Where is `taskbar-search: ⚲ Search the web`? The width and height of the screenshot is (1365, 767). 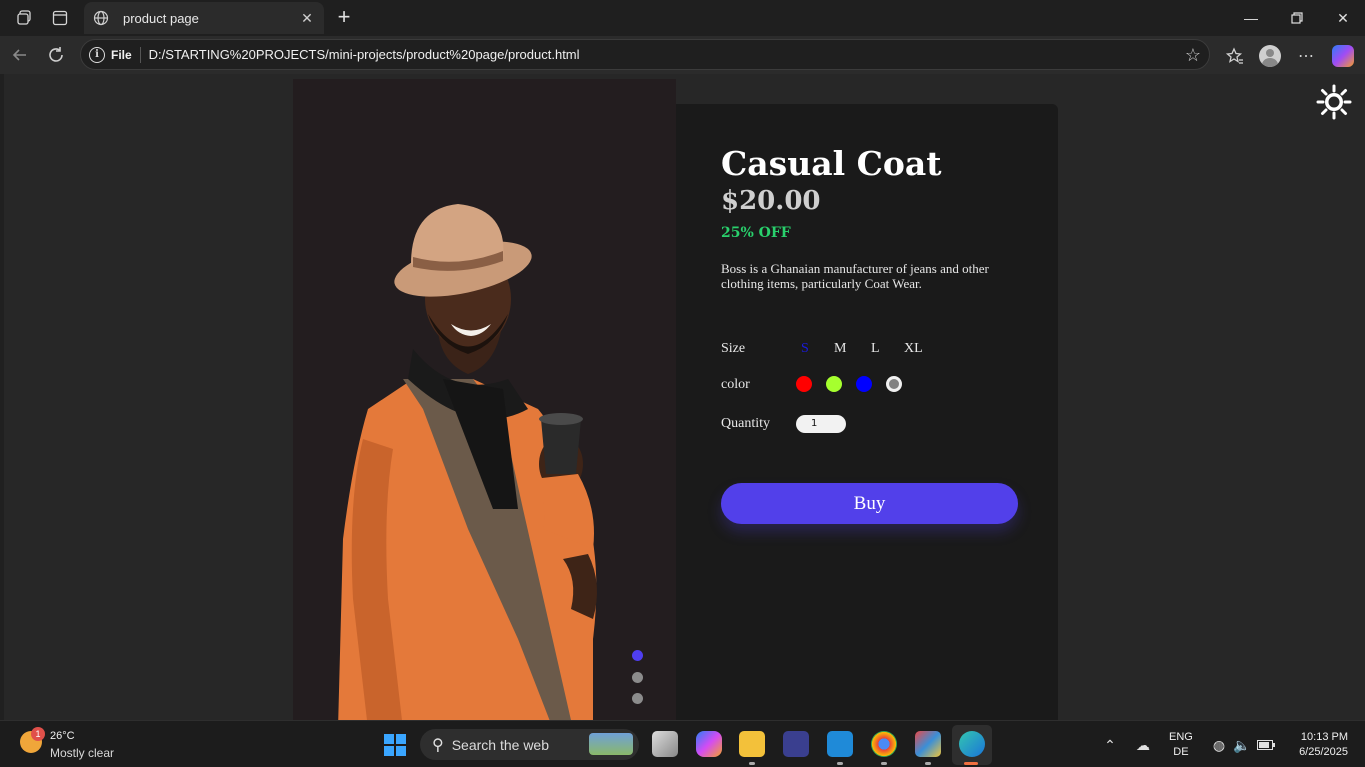
taskbar-search: ⚲ Search the web is located at coordinates (529, 744).